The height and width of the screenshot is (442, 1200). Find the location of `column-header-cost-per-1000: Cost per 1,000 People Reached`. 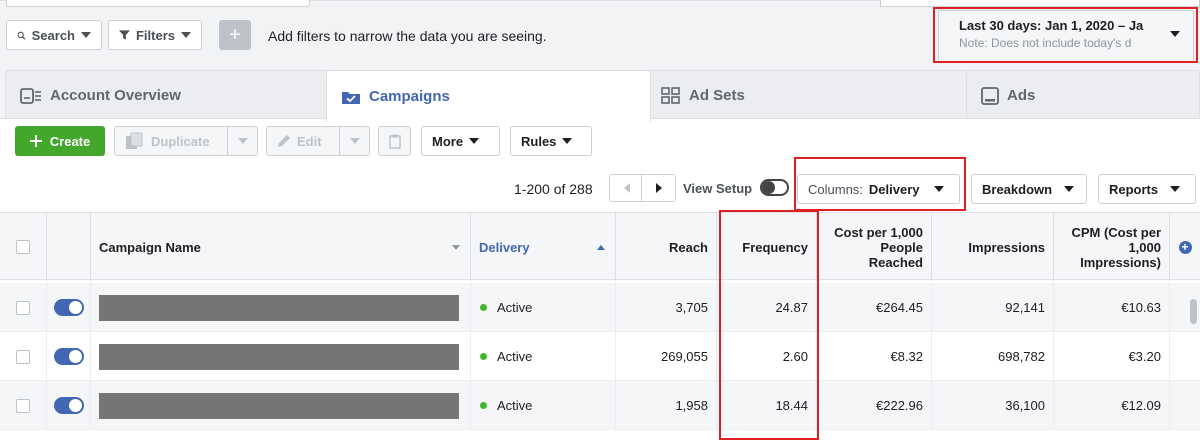

column-header-cost-per-1000: Cost per 1,000 People Reached is located at coordinates (874, 247).